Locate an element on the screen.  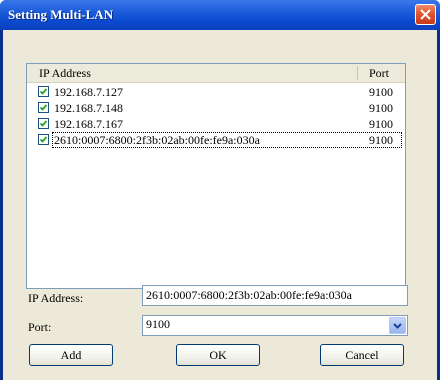
row-ip: 192.168.7.167 is located at coordinates (88, 124).